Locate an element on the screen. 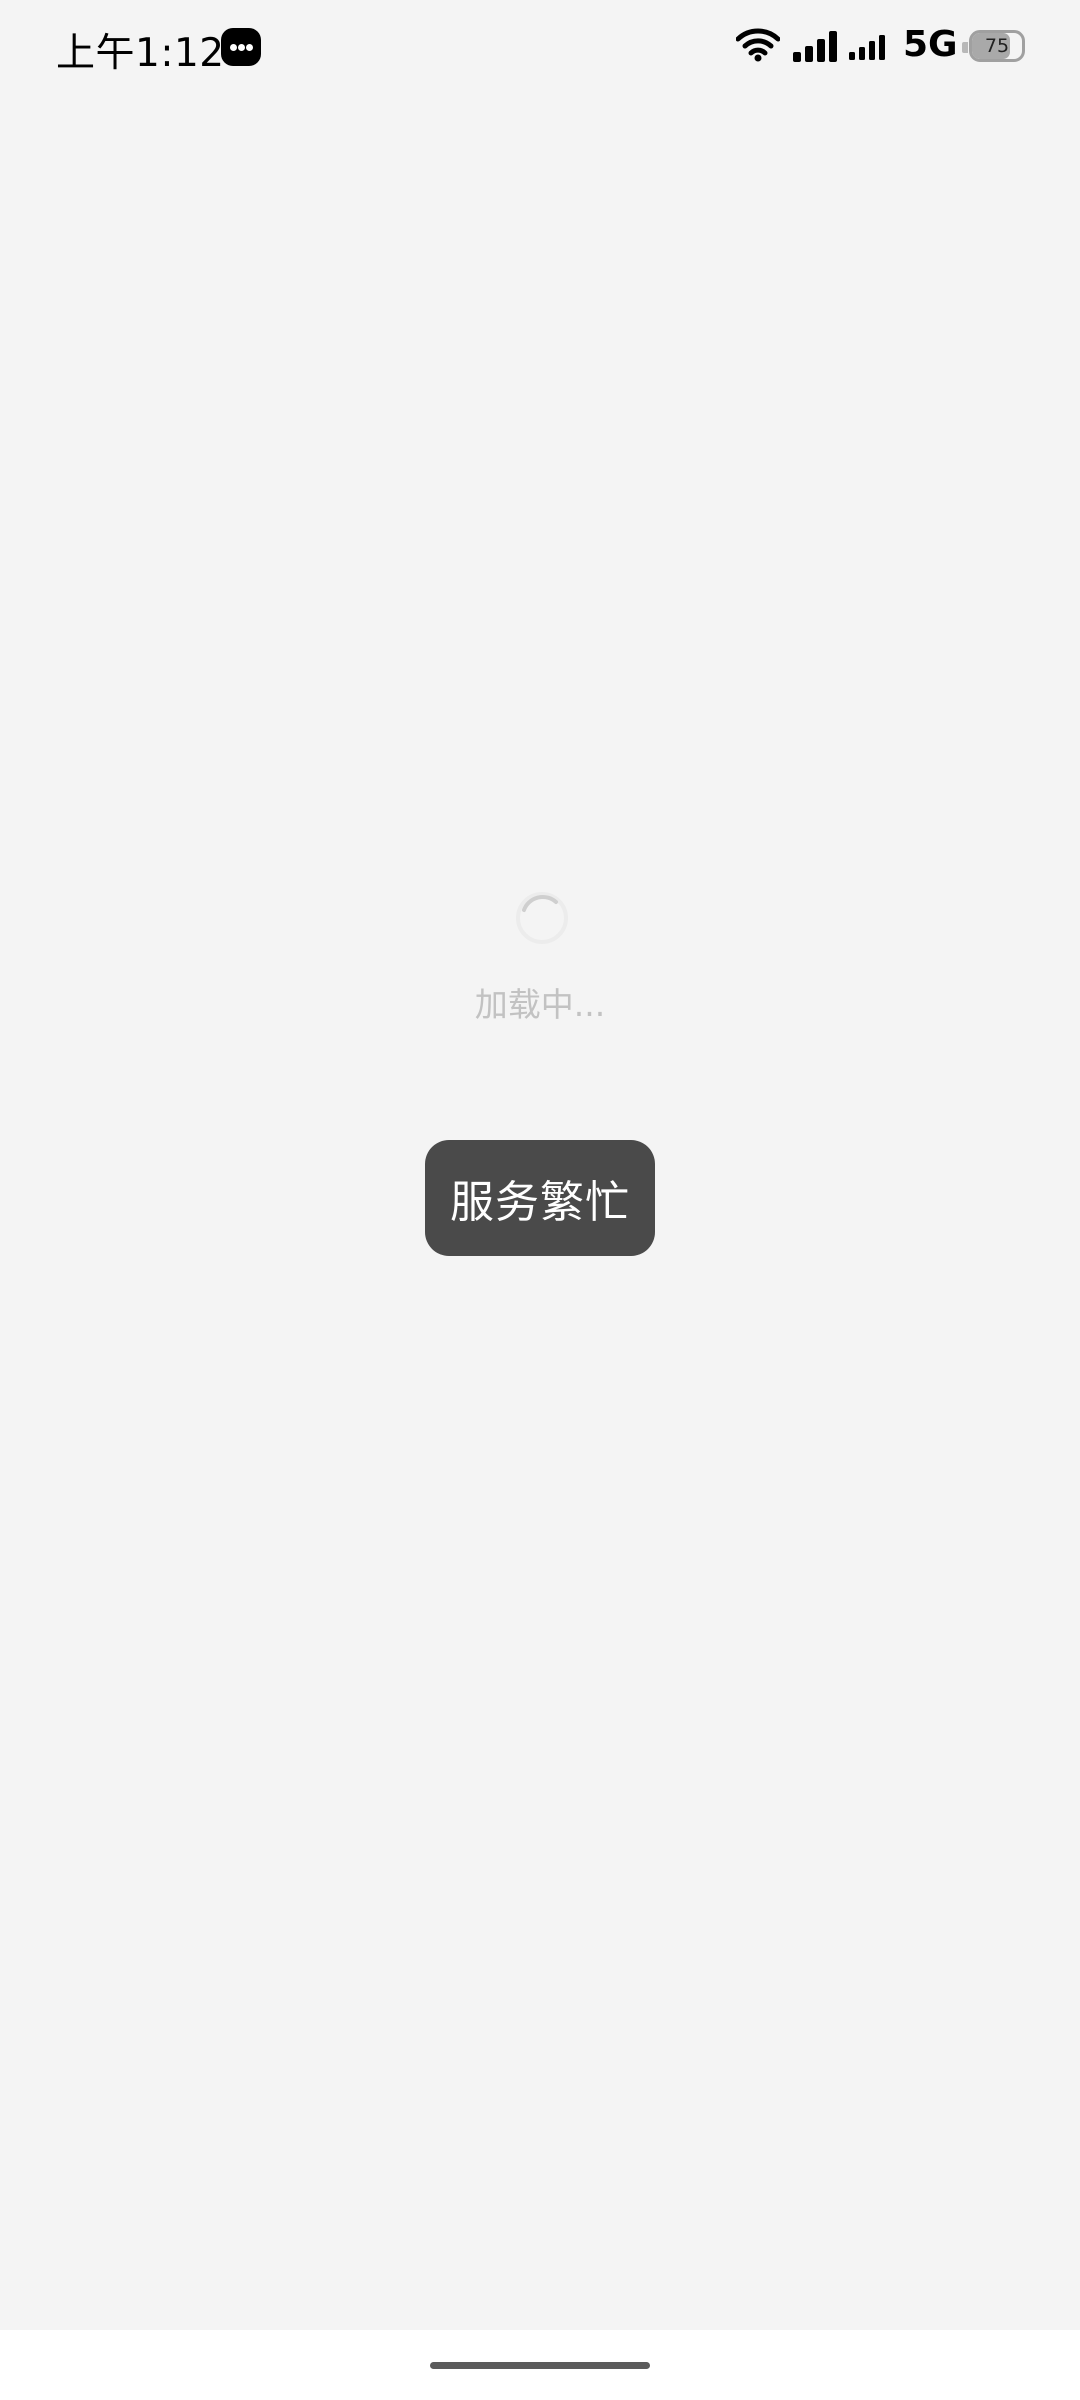 Image resolution: width=1080 pixels, height=2400 pixels. battery-icon: 75 is located at coordinates (997, 46).